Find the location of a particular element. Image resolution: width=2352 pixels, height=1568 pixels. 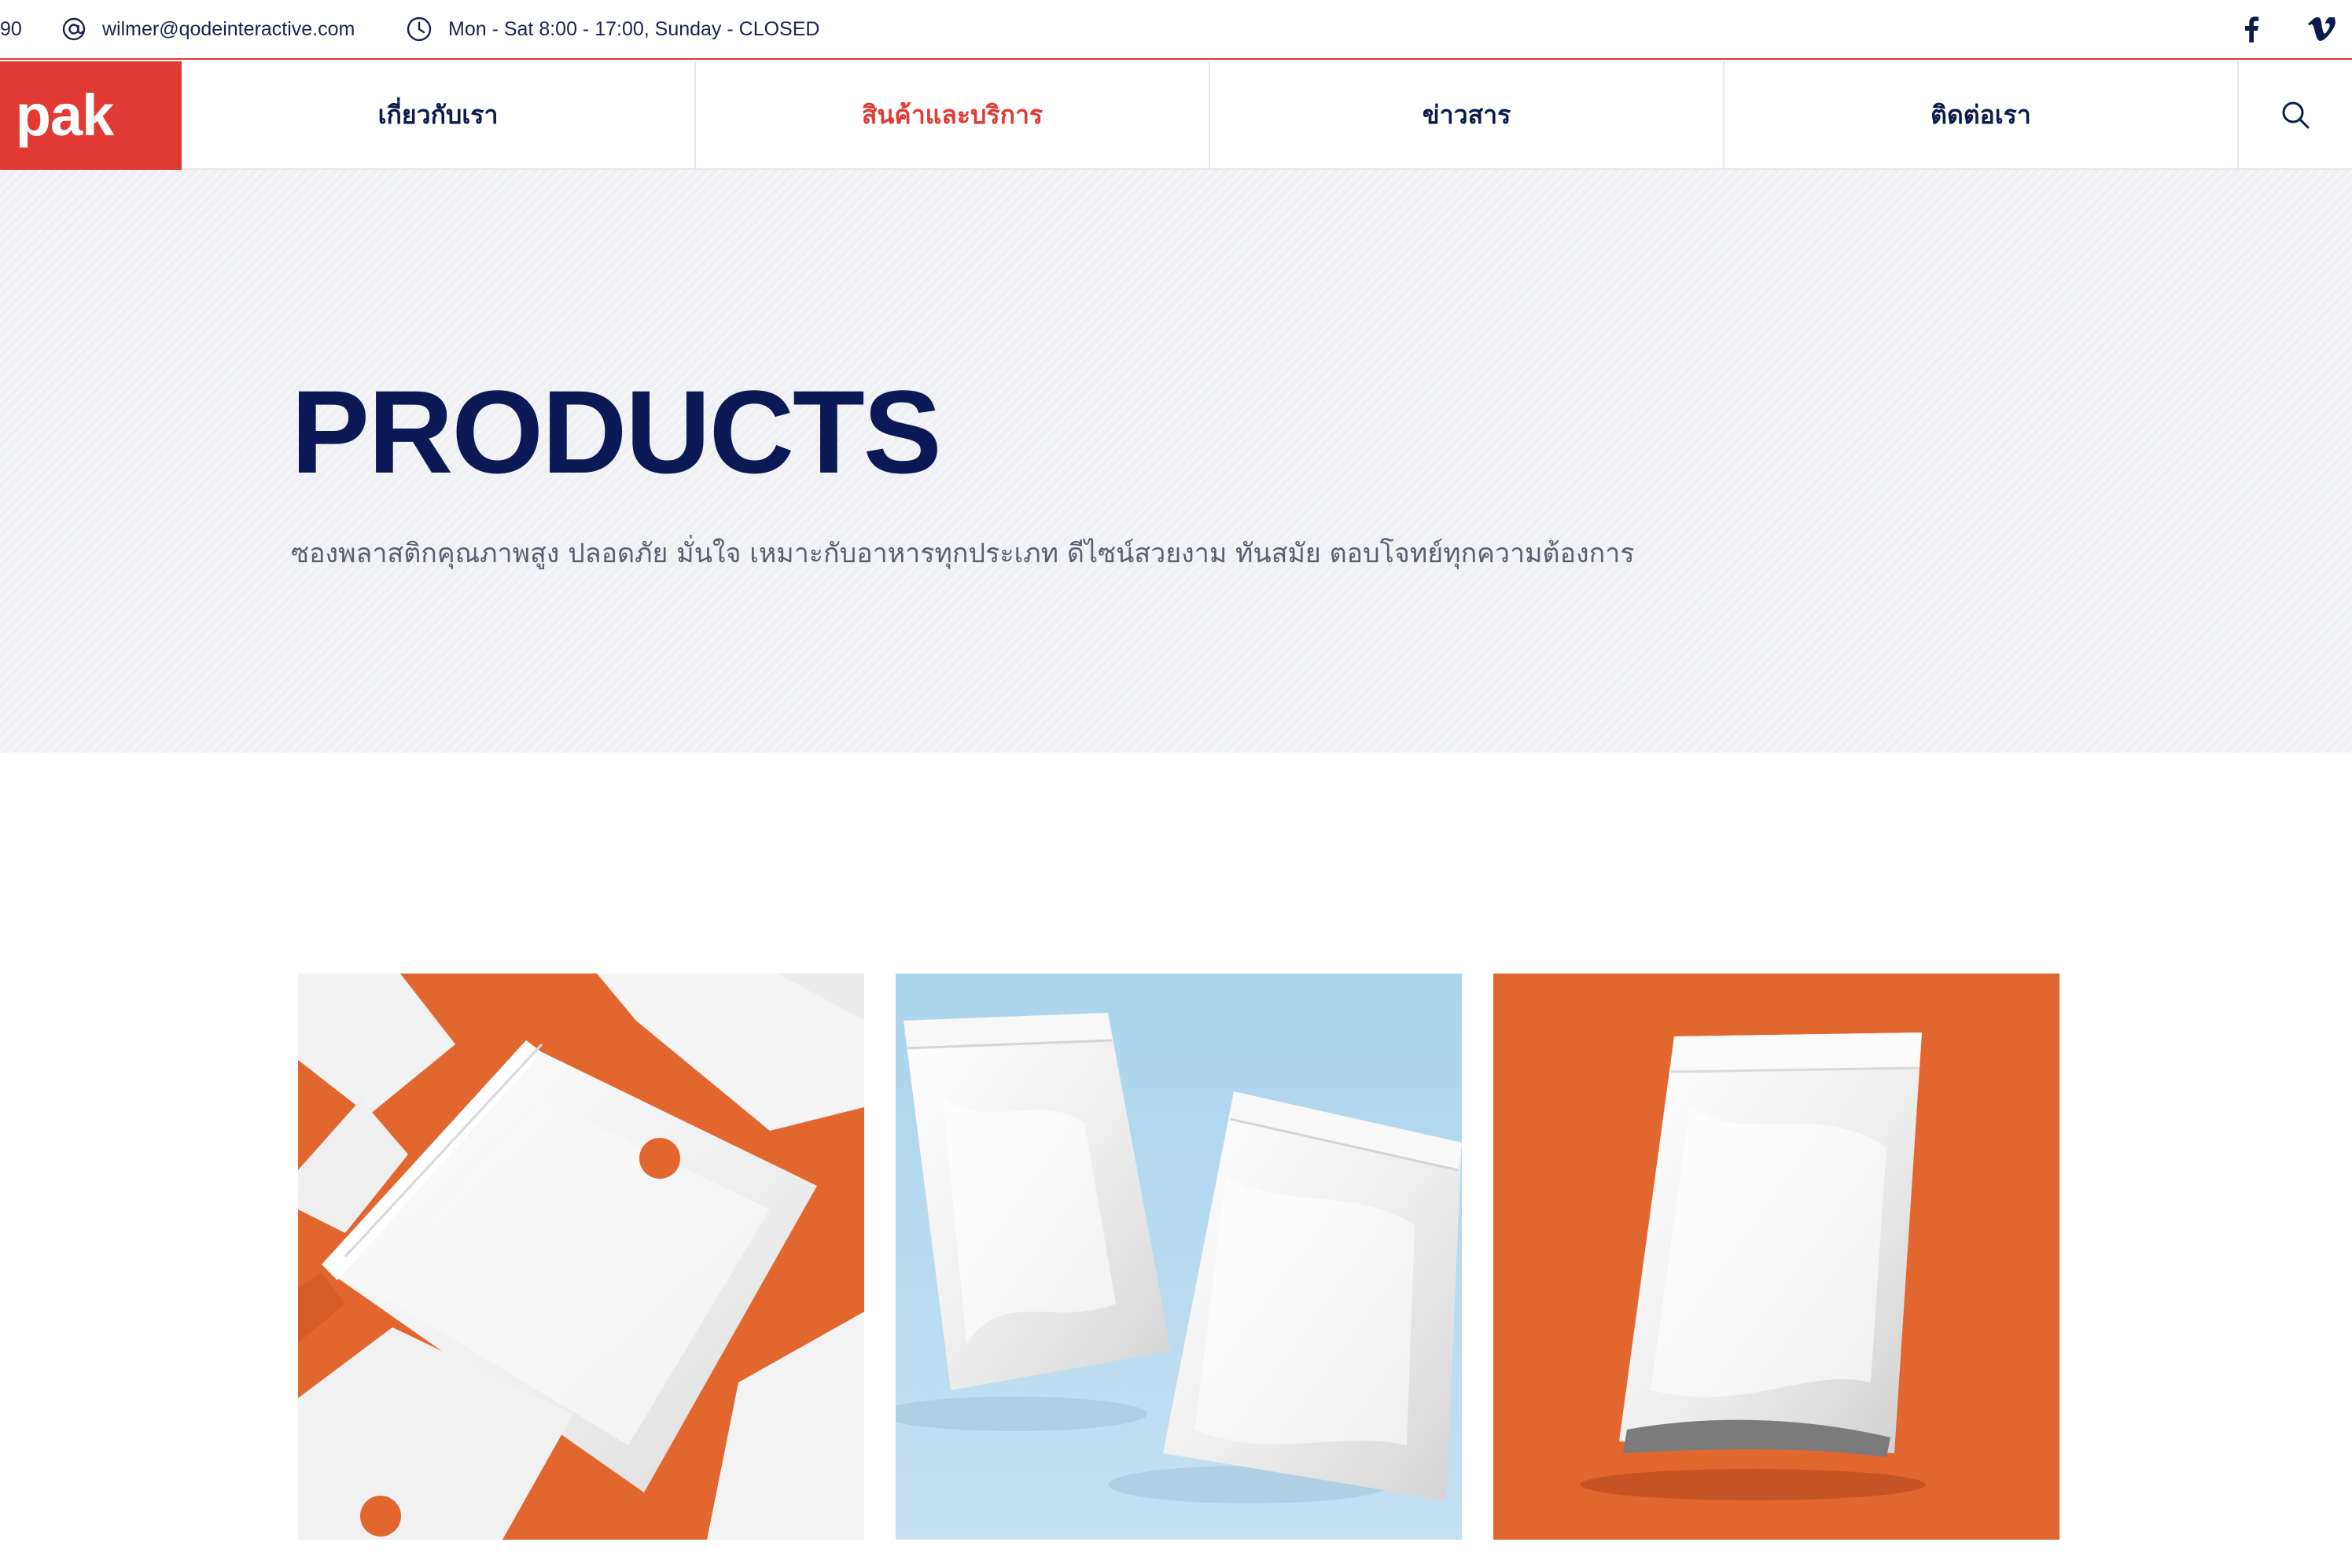

email-text: wilmer@qodeinteractive.com is located at coordinates (228, 28).